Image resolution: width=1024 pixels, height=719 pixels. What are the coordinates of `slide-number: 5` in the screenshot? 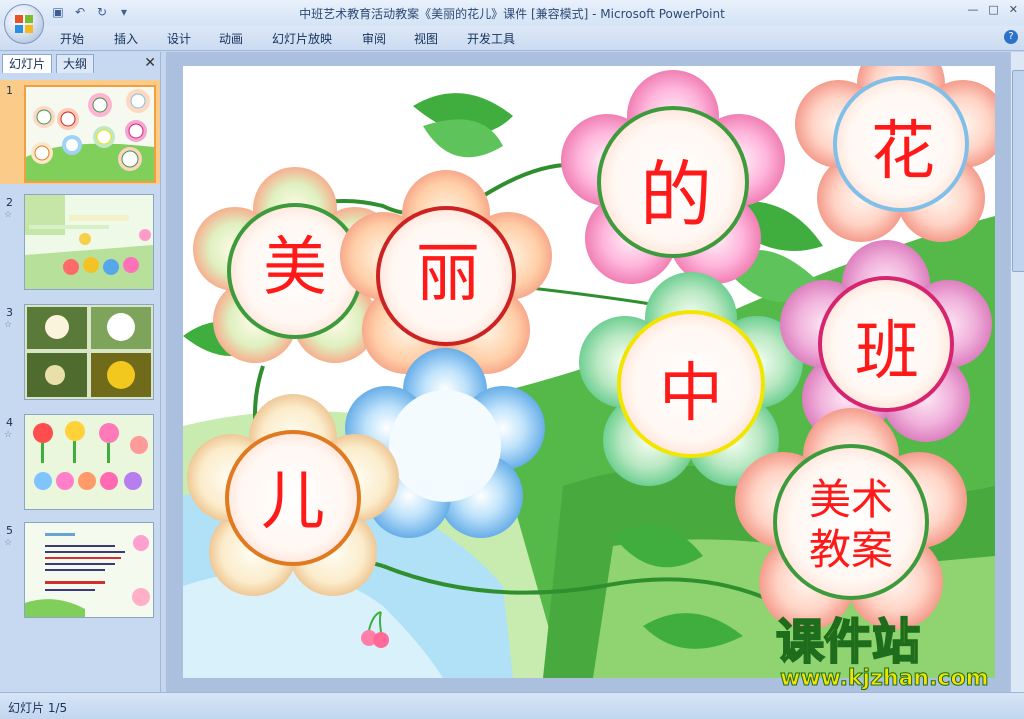 It's located at (9, 530).